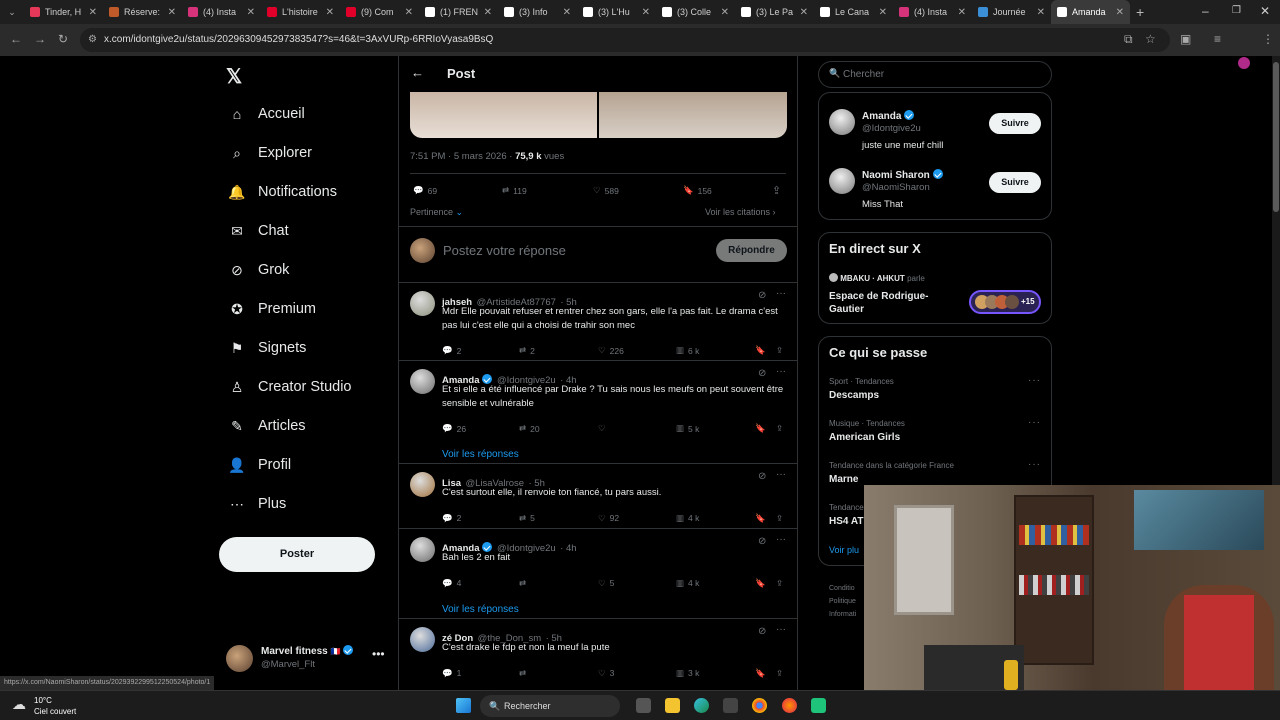 This screenshot has height=720, width=1280. I want to click on footer-link: Politique, so click(842, 601).